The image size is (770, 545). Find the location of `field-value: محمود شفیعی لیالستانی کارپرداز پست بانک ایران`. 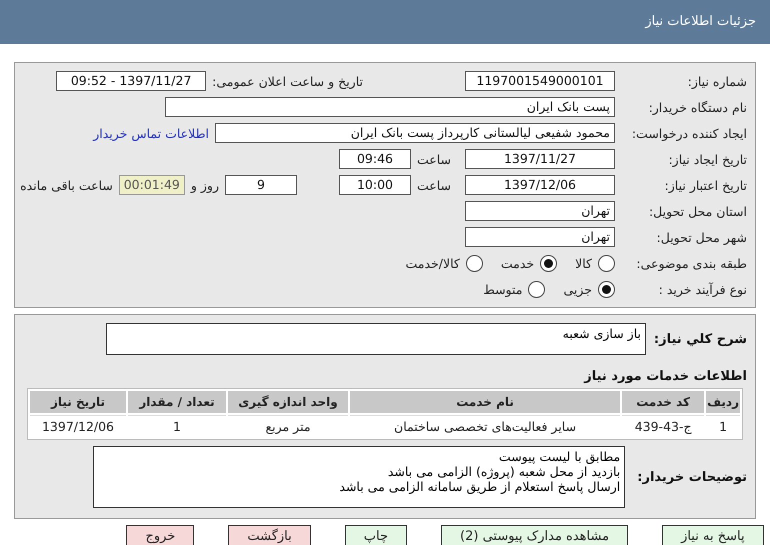

field-value: محمود شفیعی لیالستانی کارپرداز پست بانک ایران is located at coordinates (415, 133).